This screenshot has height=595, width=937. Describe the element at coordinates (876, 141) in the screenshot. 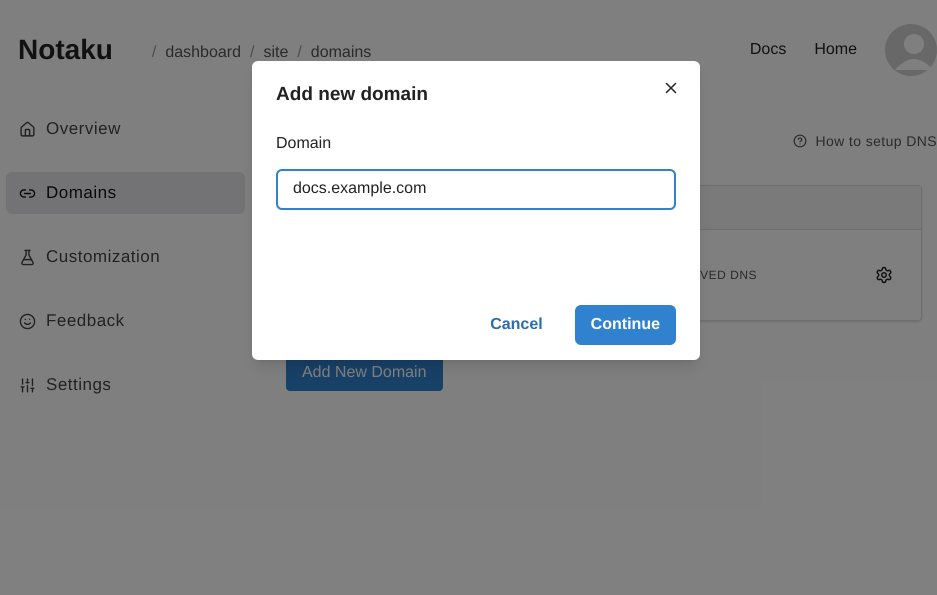

I see `help-link: How to setup DNS` at that location.